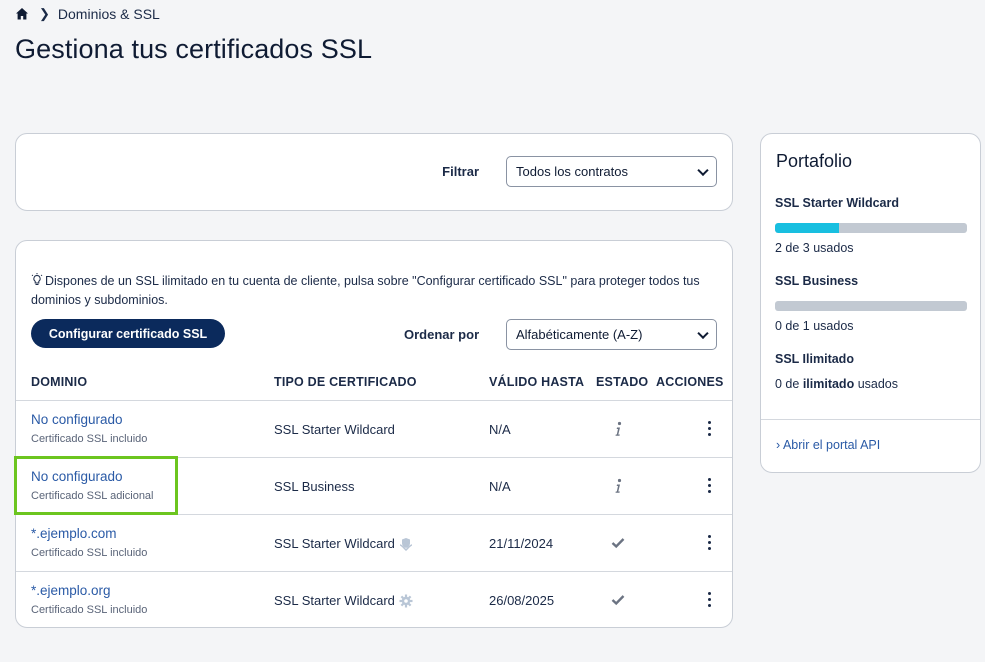 This screenshot has height=662, width=985. Describe the element at coordinates (37, 280) in the screenshot. I see `lightbulb-icon` at that location.